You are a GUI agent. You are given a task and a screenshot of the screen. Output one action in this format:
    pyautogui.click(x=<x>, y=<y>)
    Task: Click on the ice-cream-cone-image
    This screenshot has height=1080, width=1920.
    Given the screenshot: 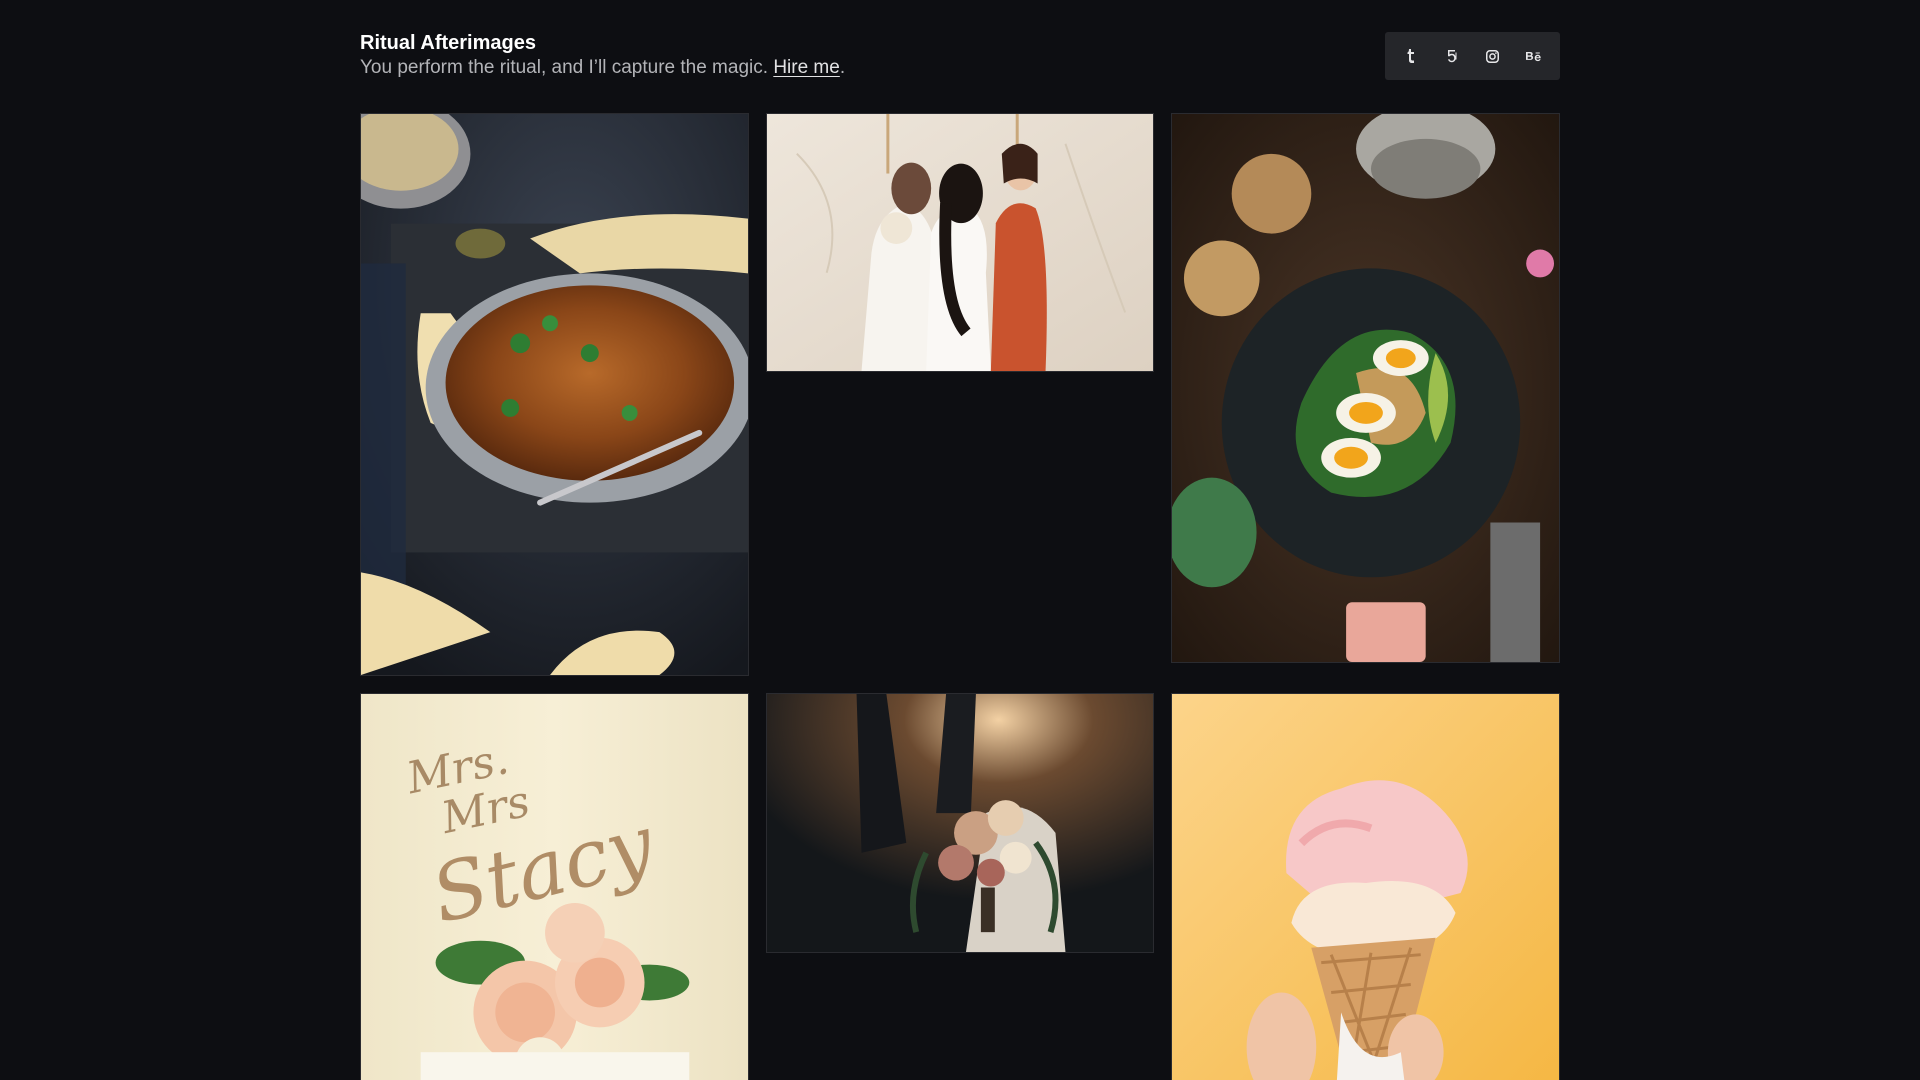 What is the action you would take?
    pyautogui.click(x=1365, y=887)
    